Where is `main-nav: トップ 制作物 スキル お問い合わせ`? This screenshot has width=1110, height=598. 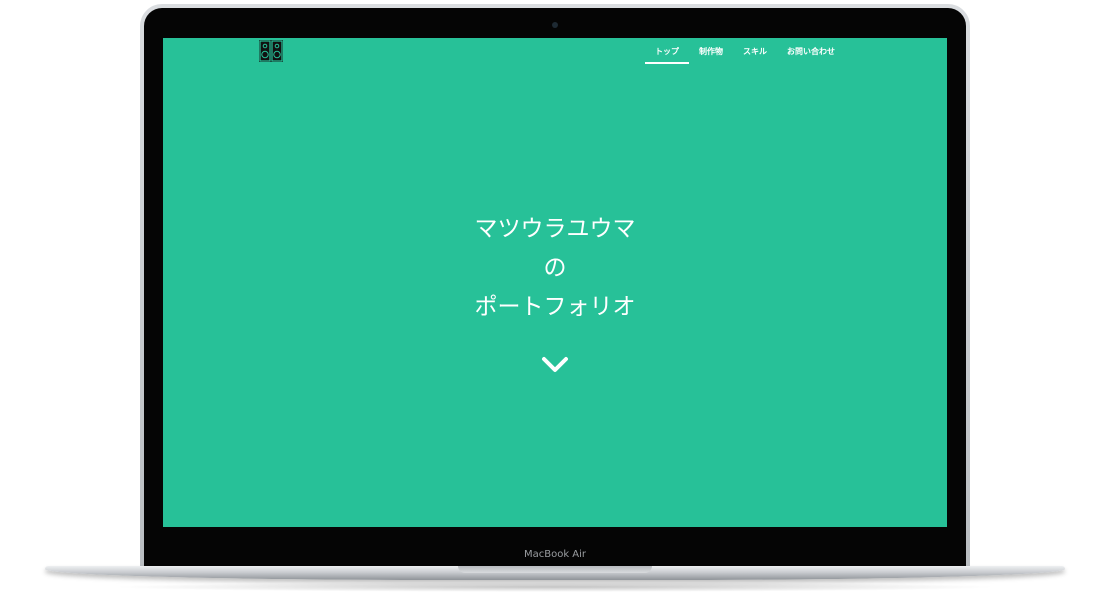
main-nav: トップ 制作物 スキル お問い合わせ is located at coordinates (745, 51).